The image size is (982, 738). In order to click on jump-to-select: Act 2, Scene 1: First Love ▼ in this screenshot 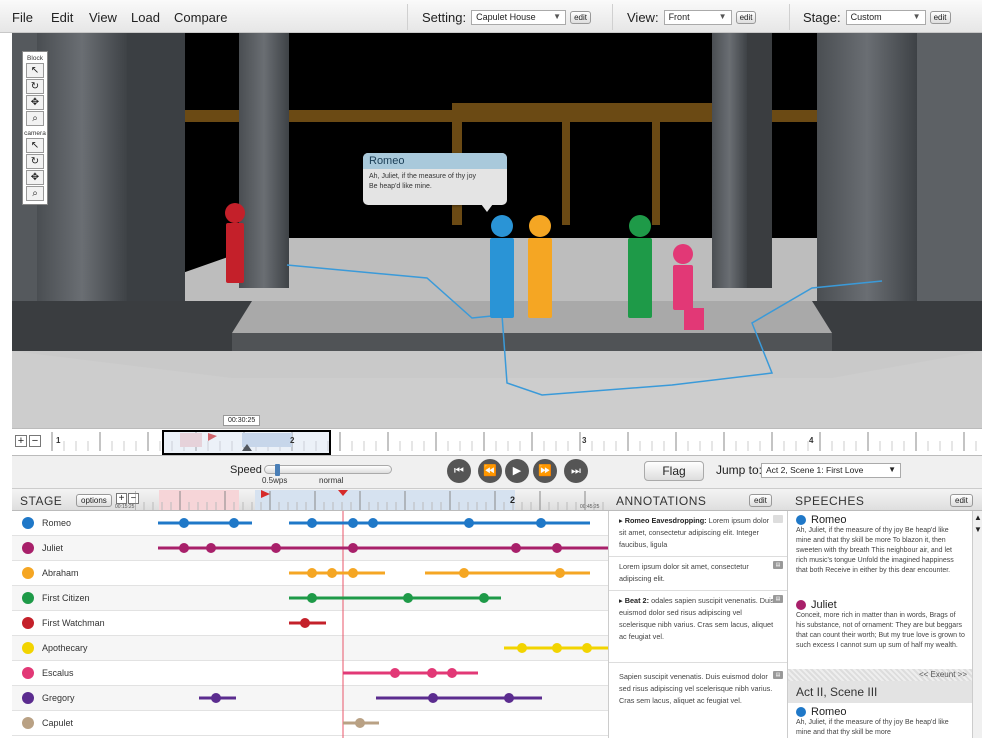, I will do `click(831, 470)`.